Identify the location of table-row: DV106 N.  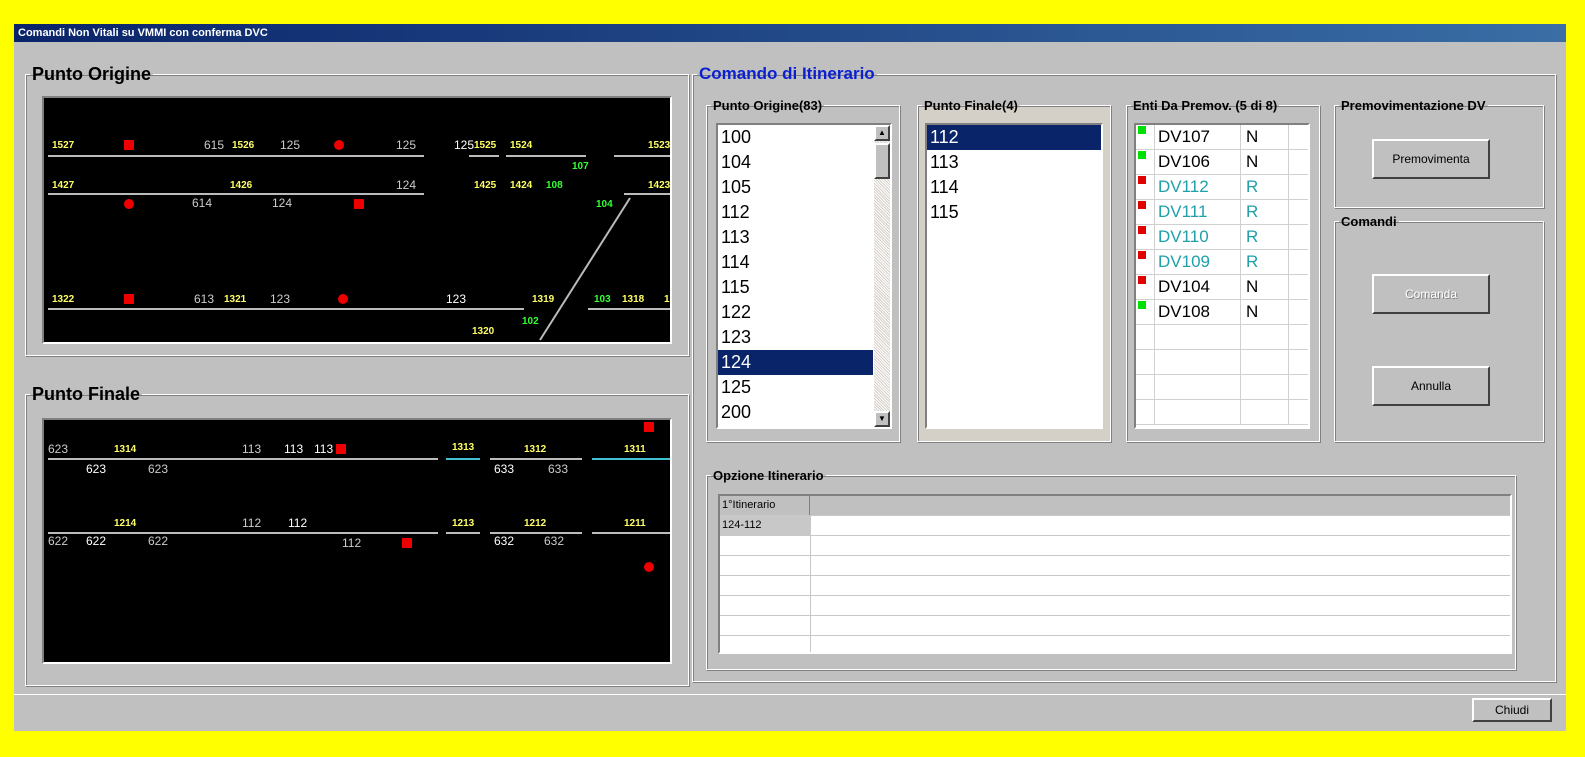
(1222, 162).